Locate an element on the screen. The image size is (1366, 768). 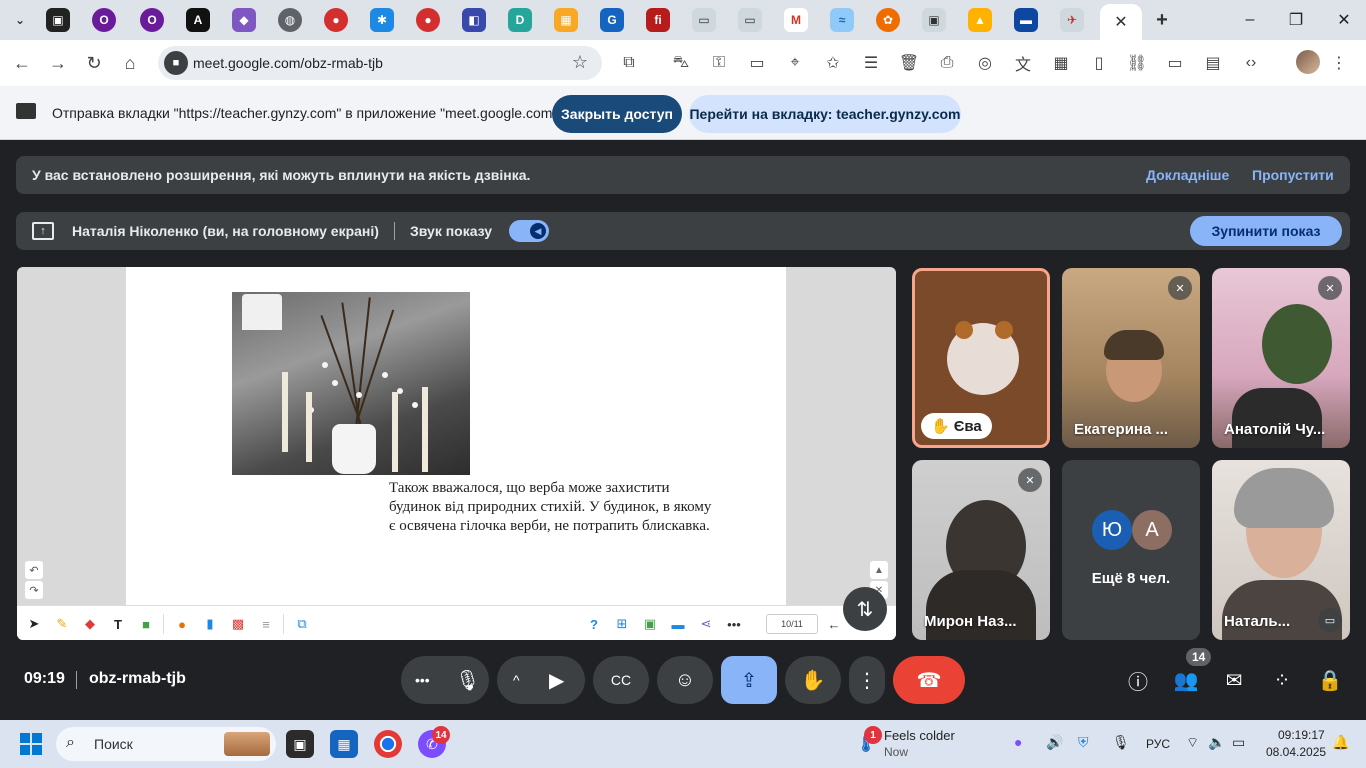
presentation-sound-toggle: ◀ is located at coordinates (529, 231).